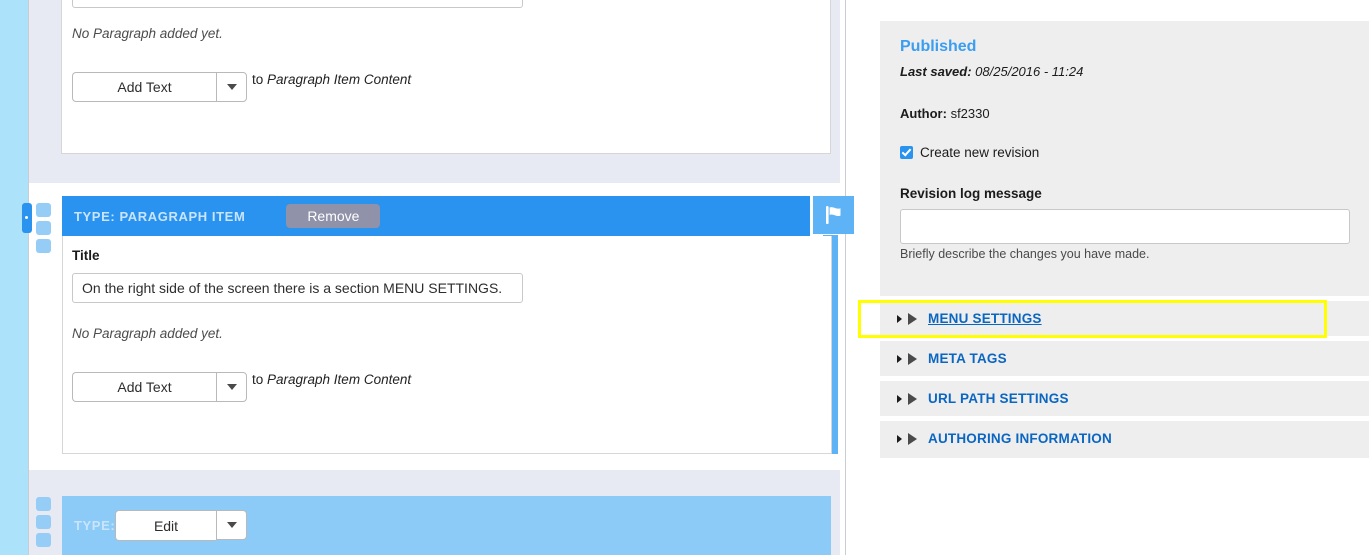 The height and width of the screenshot is (555, 1370). I want to click on sidebar-item-label: META TAGS, so click(967, 358).